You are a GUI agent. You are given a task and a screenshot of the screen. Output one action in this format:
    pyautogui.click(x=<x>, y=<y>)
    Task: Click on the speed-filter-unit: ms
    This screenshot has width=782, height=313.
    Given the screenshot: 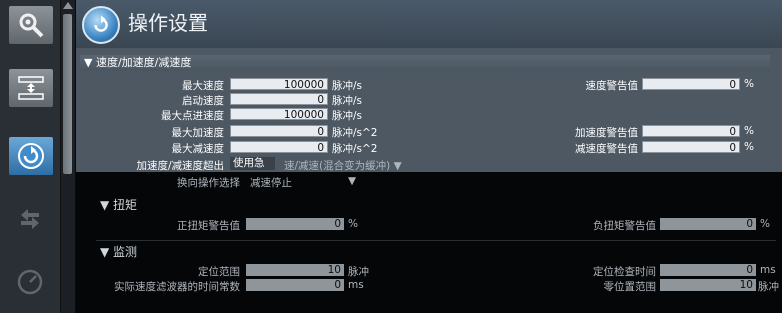 What is the action you would take?
    pyautogui.click(x=356, y=285)
    